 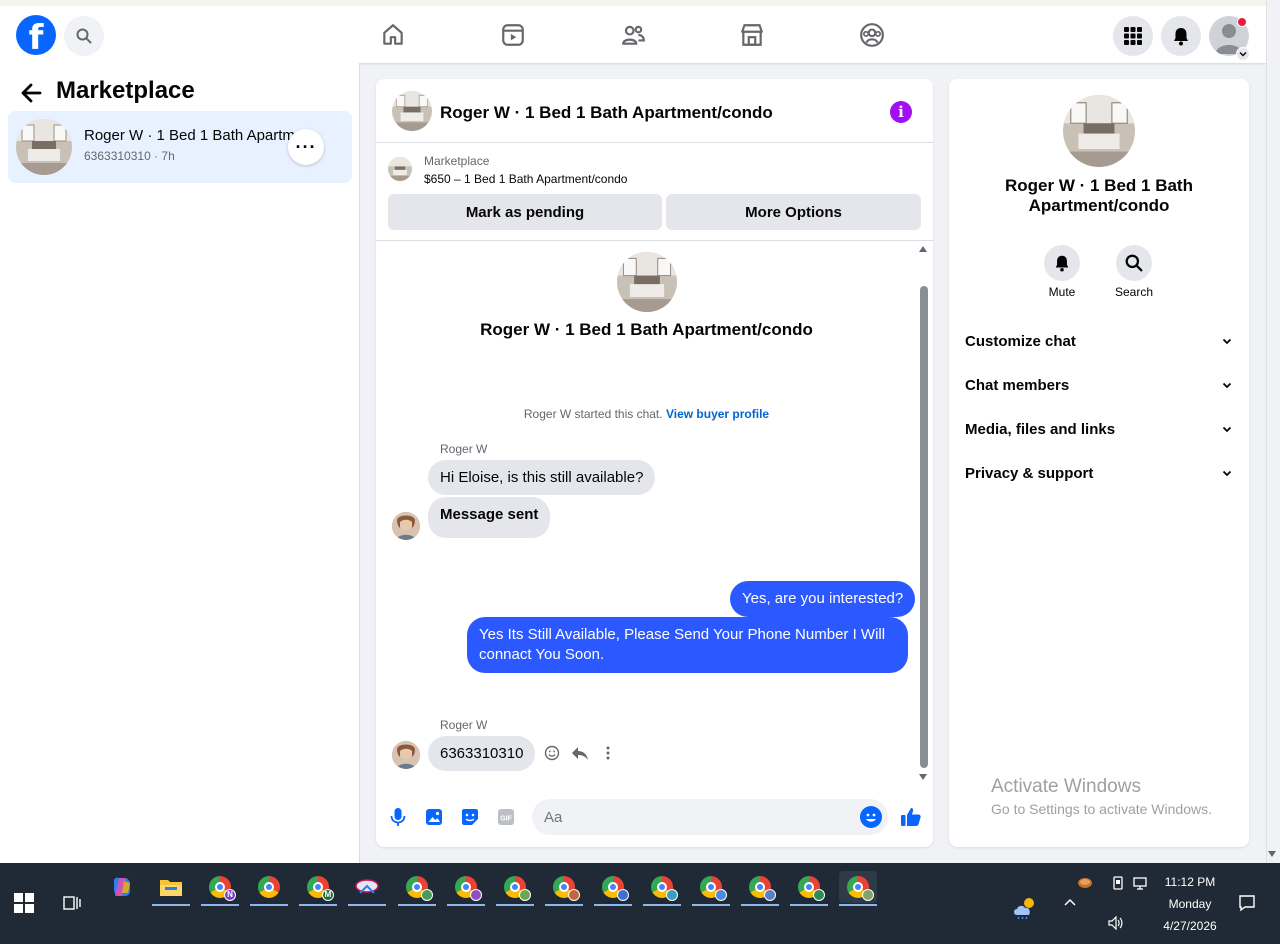 I want to click on chat-scrollbar-thumb, so click(x=924, y=527).